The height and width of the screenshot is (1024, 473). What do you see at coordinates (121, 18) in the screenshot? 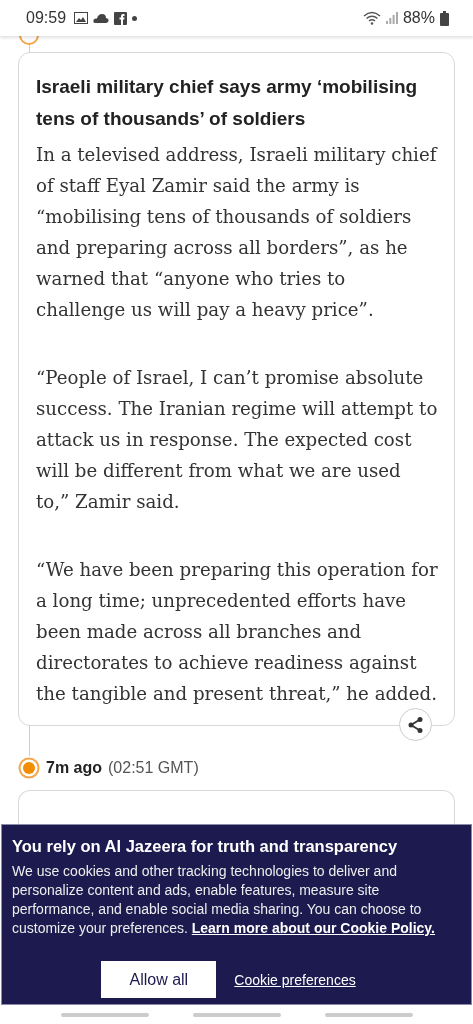
I see `facebook-icon` at bounding box center [121, 18].